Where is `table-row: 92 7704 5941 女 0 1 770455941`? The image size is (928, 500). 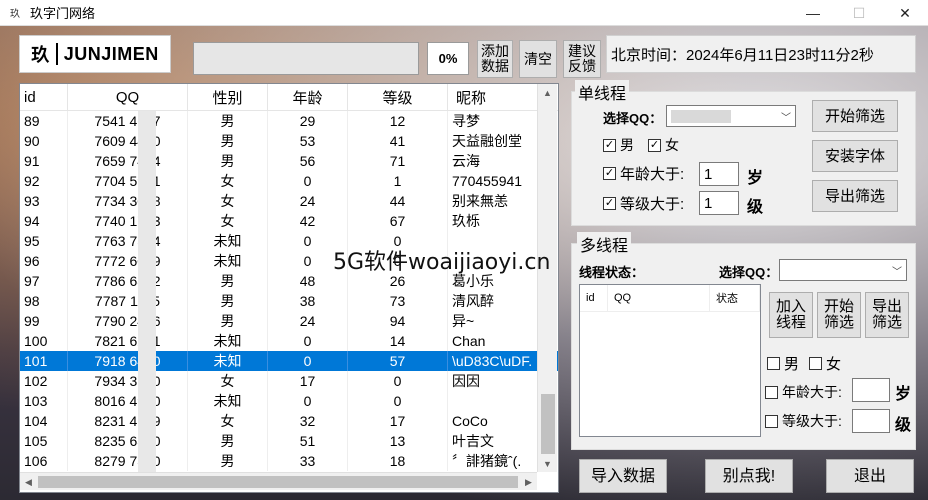 table-row: 92 7704 5941 女 0 1 770455941 is located at coordinates (289, 181).